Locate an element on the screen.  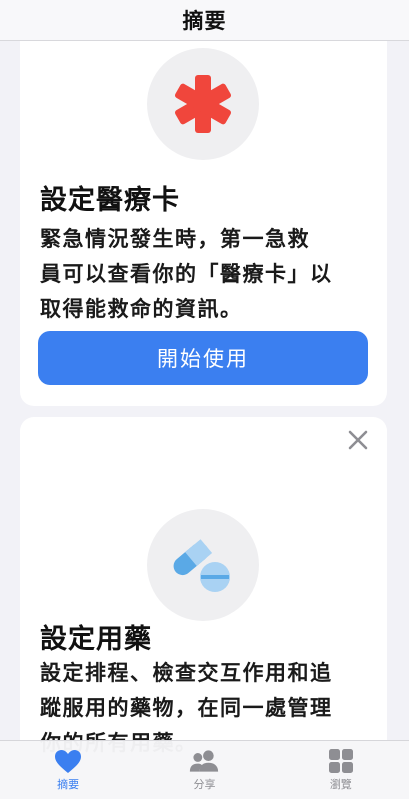
medications-title: 設定用藥 is located at coordinates (96, 639).